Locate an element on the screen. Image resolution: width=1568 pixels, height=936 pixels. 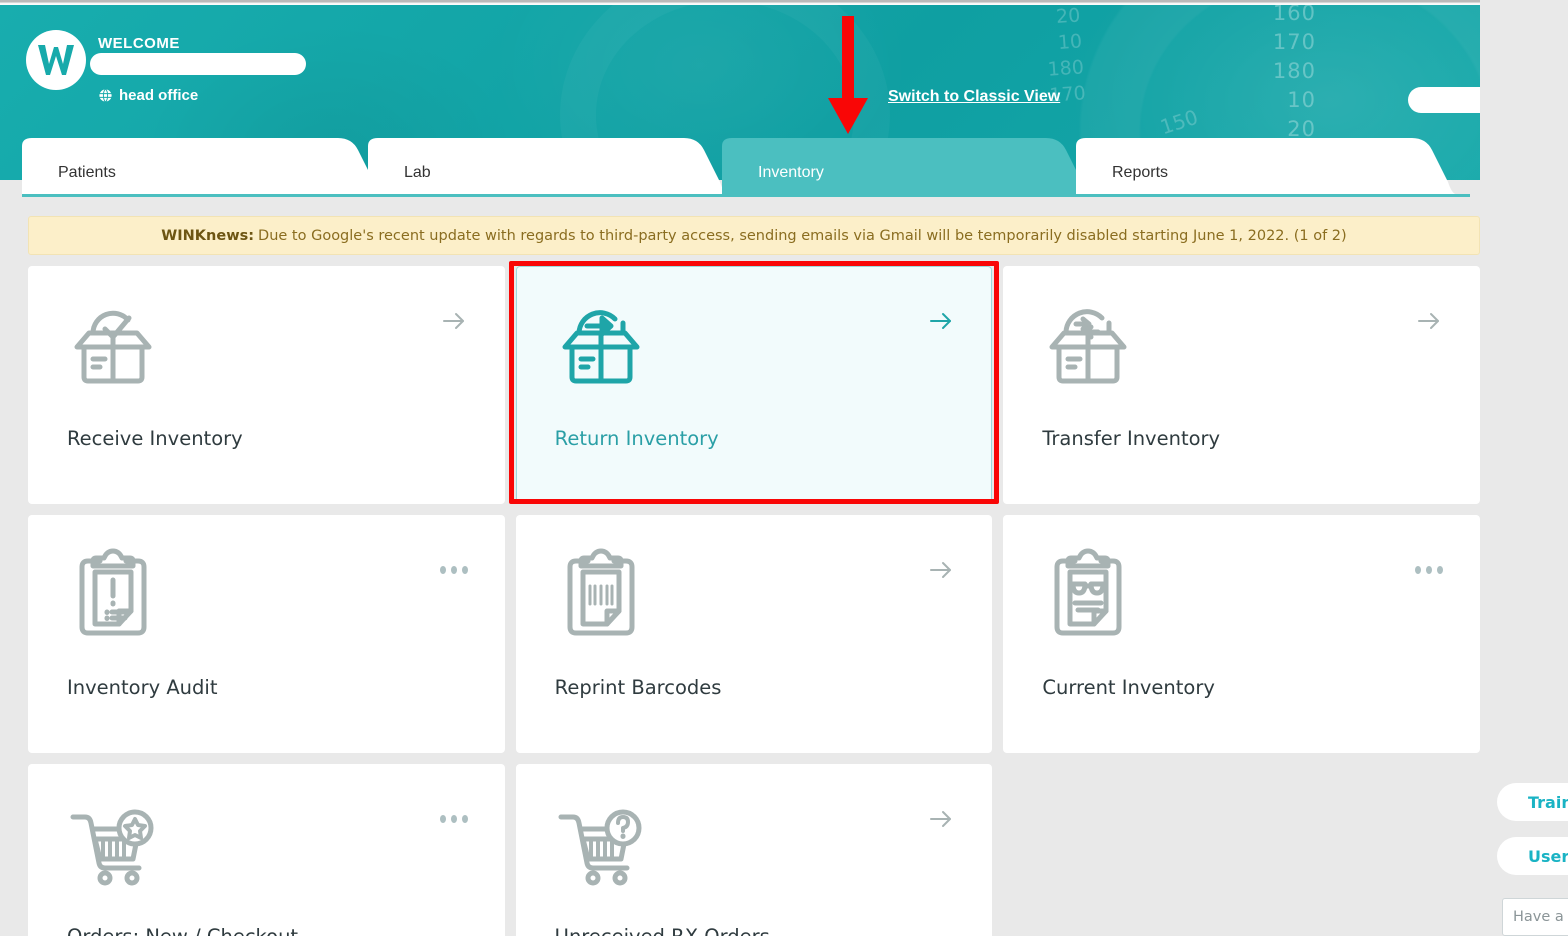
user-button: User is located at coordinates (1532, 856).